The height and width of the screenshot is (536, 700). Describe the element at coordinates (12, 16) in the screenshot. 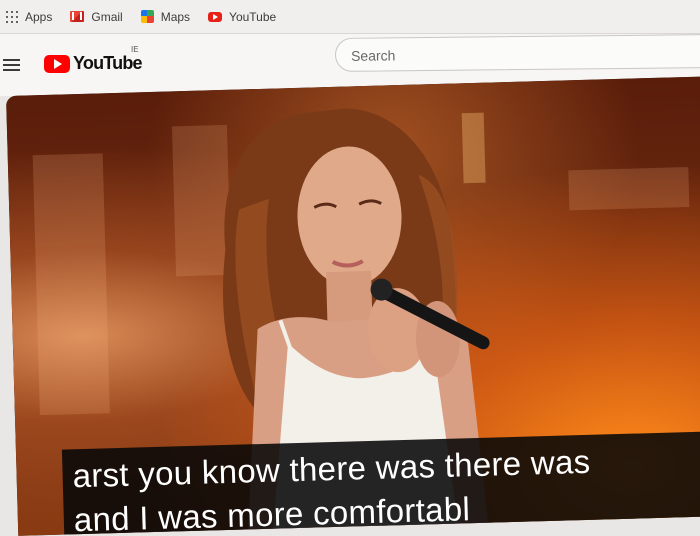

I see `apps-grid-icon` at that location.